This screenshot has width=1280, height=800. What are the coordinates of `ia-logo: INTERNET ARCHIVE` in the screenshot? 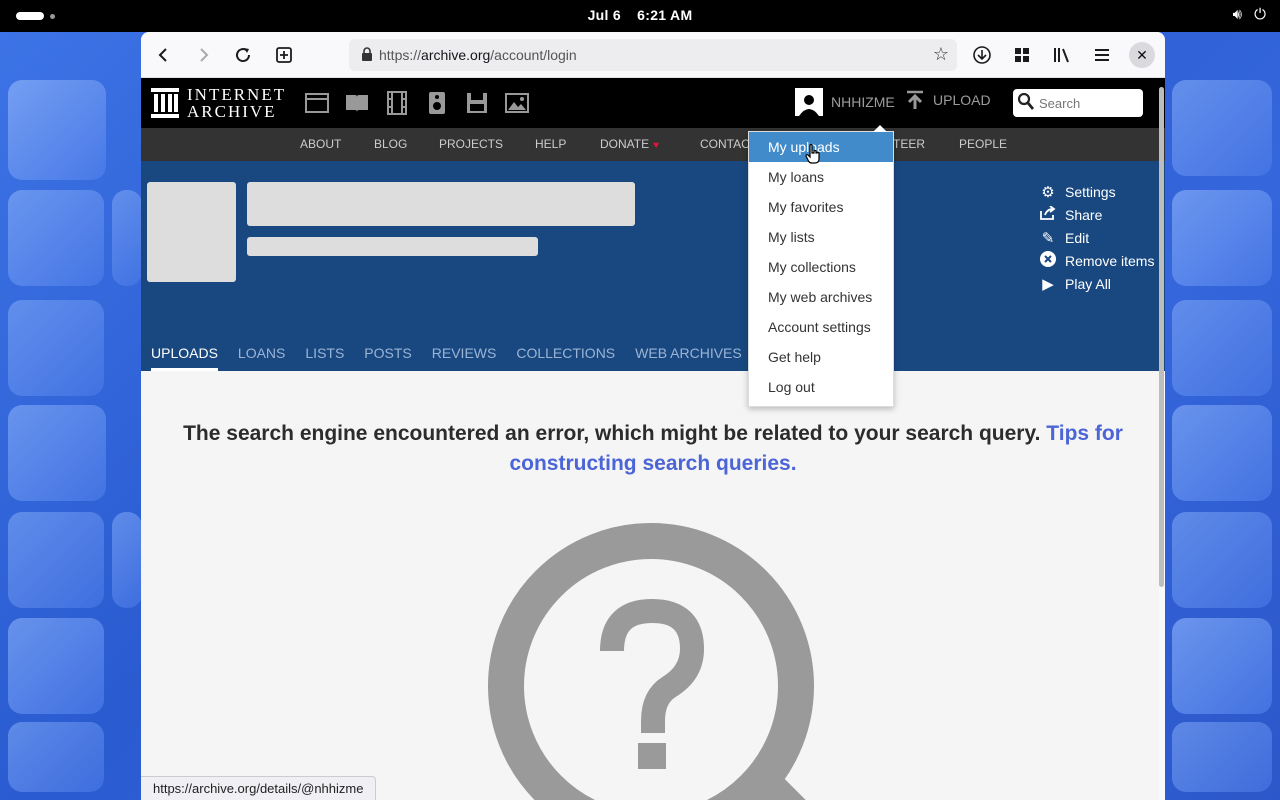 It's located at (218, 103).